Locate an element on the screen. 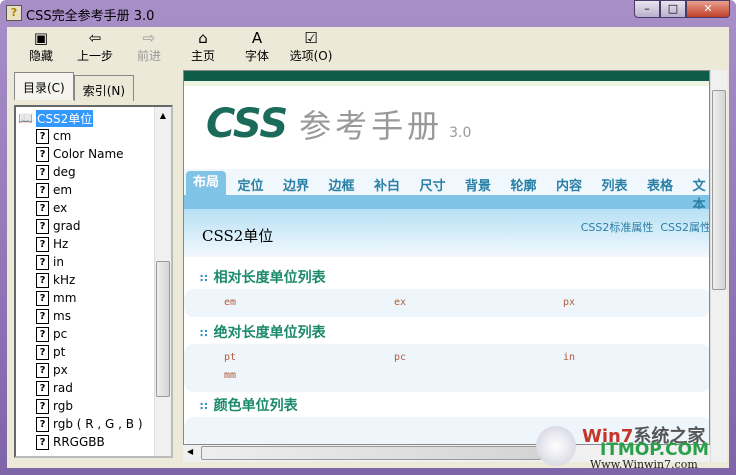  tree-item: ? rgb ( R , G , B ) is located at coordinates (89, 424).